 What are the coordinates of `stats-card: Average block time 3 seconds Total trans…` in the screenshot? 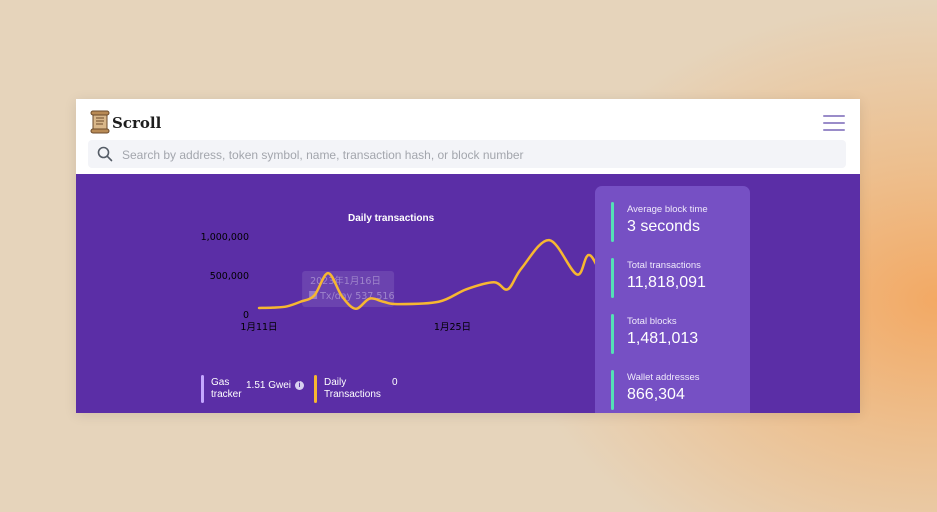 It's located at (672, 299).